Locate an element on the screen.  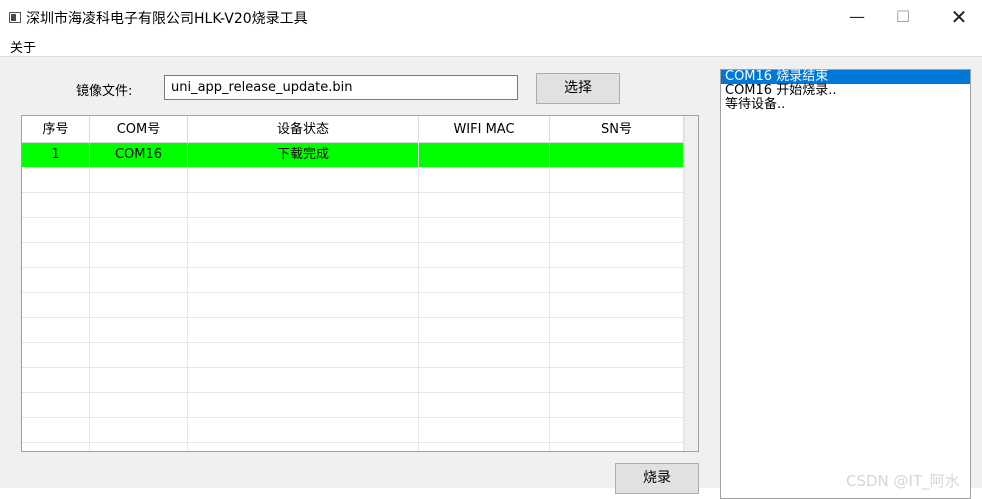
burn-button: 烧录 is located at coordinates (657, 478).